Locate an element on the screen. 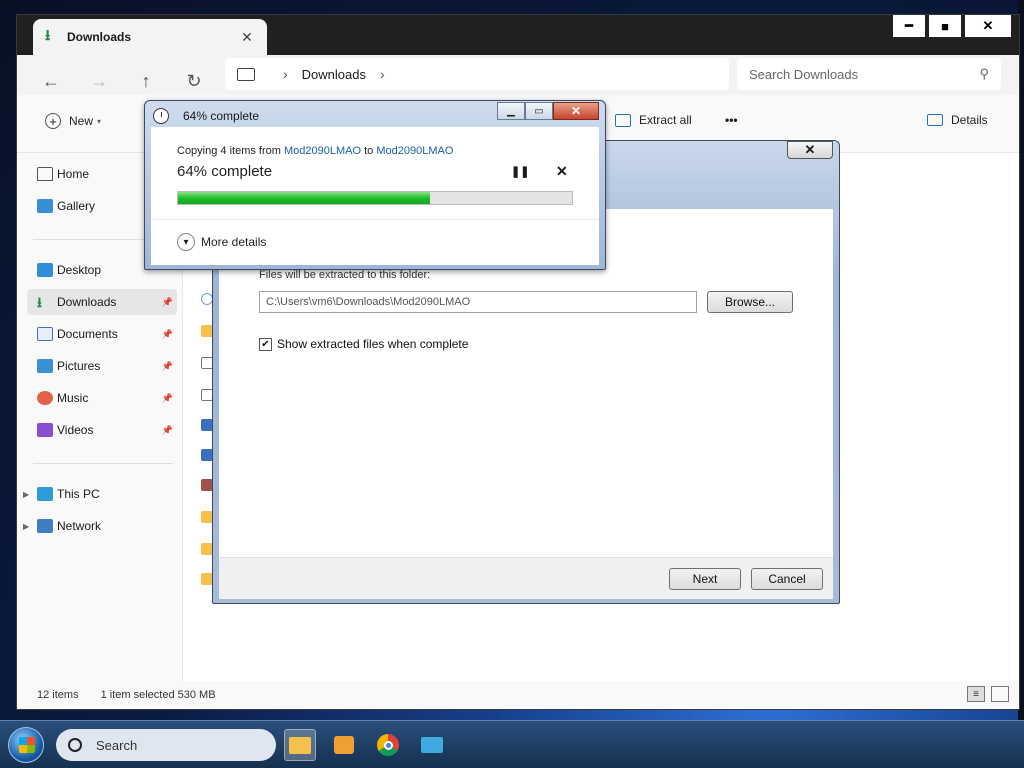 The width and height of the screenshot is (1024, 768). more-details-label: More details is located at coordinates (234, 242).